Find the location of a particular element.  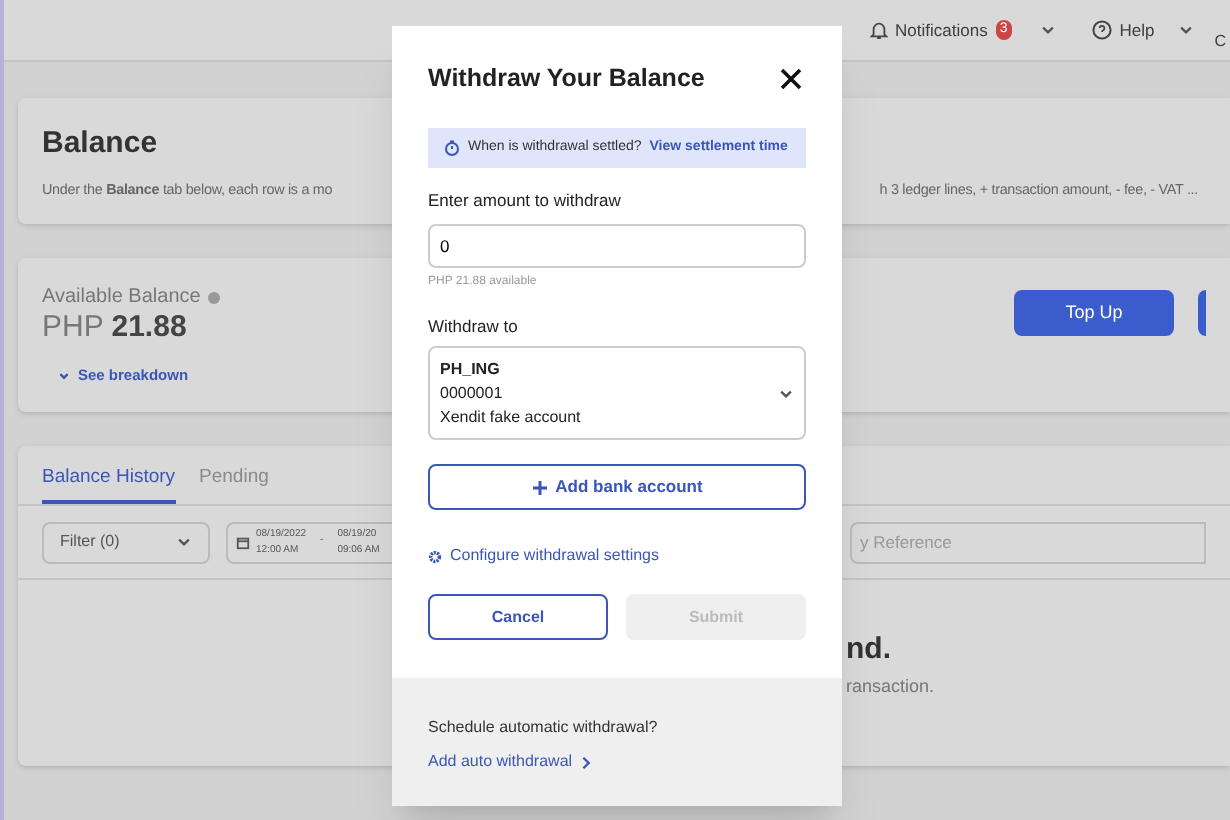

page-title: Balance is located at coordinates (100, 144).